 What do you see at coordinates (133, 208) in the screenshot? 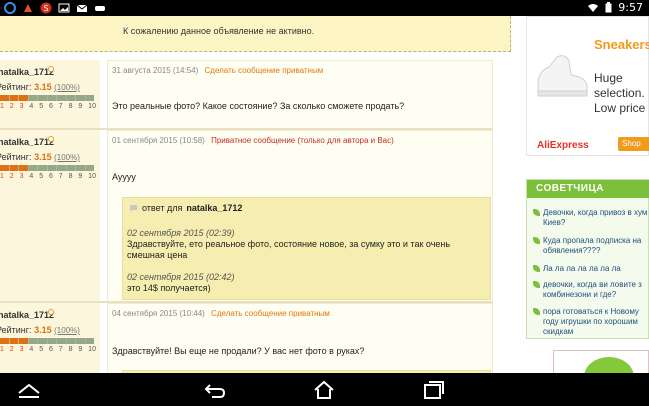
I see `speech-bubble-icon` at bounding box center [133, 208].